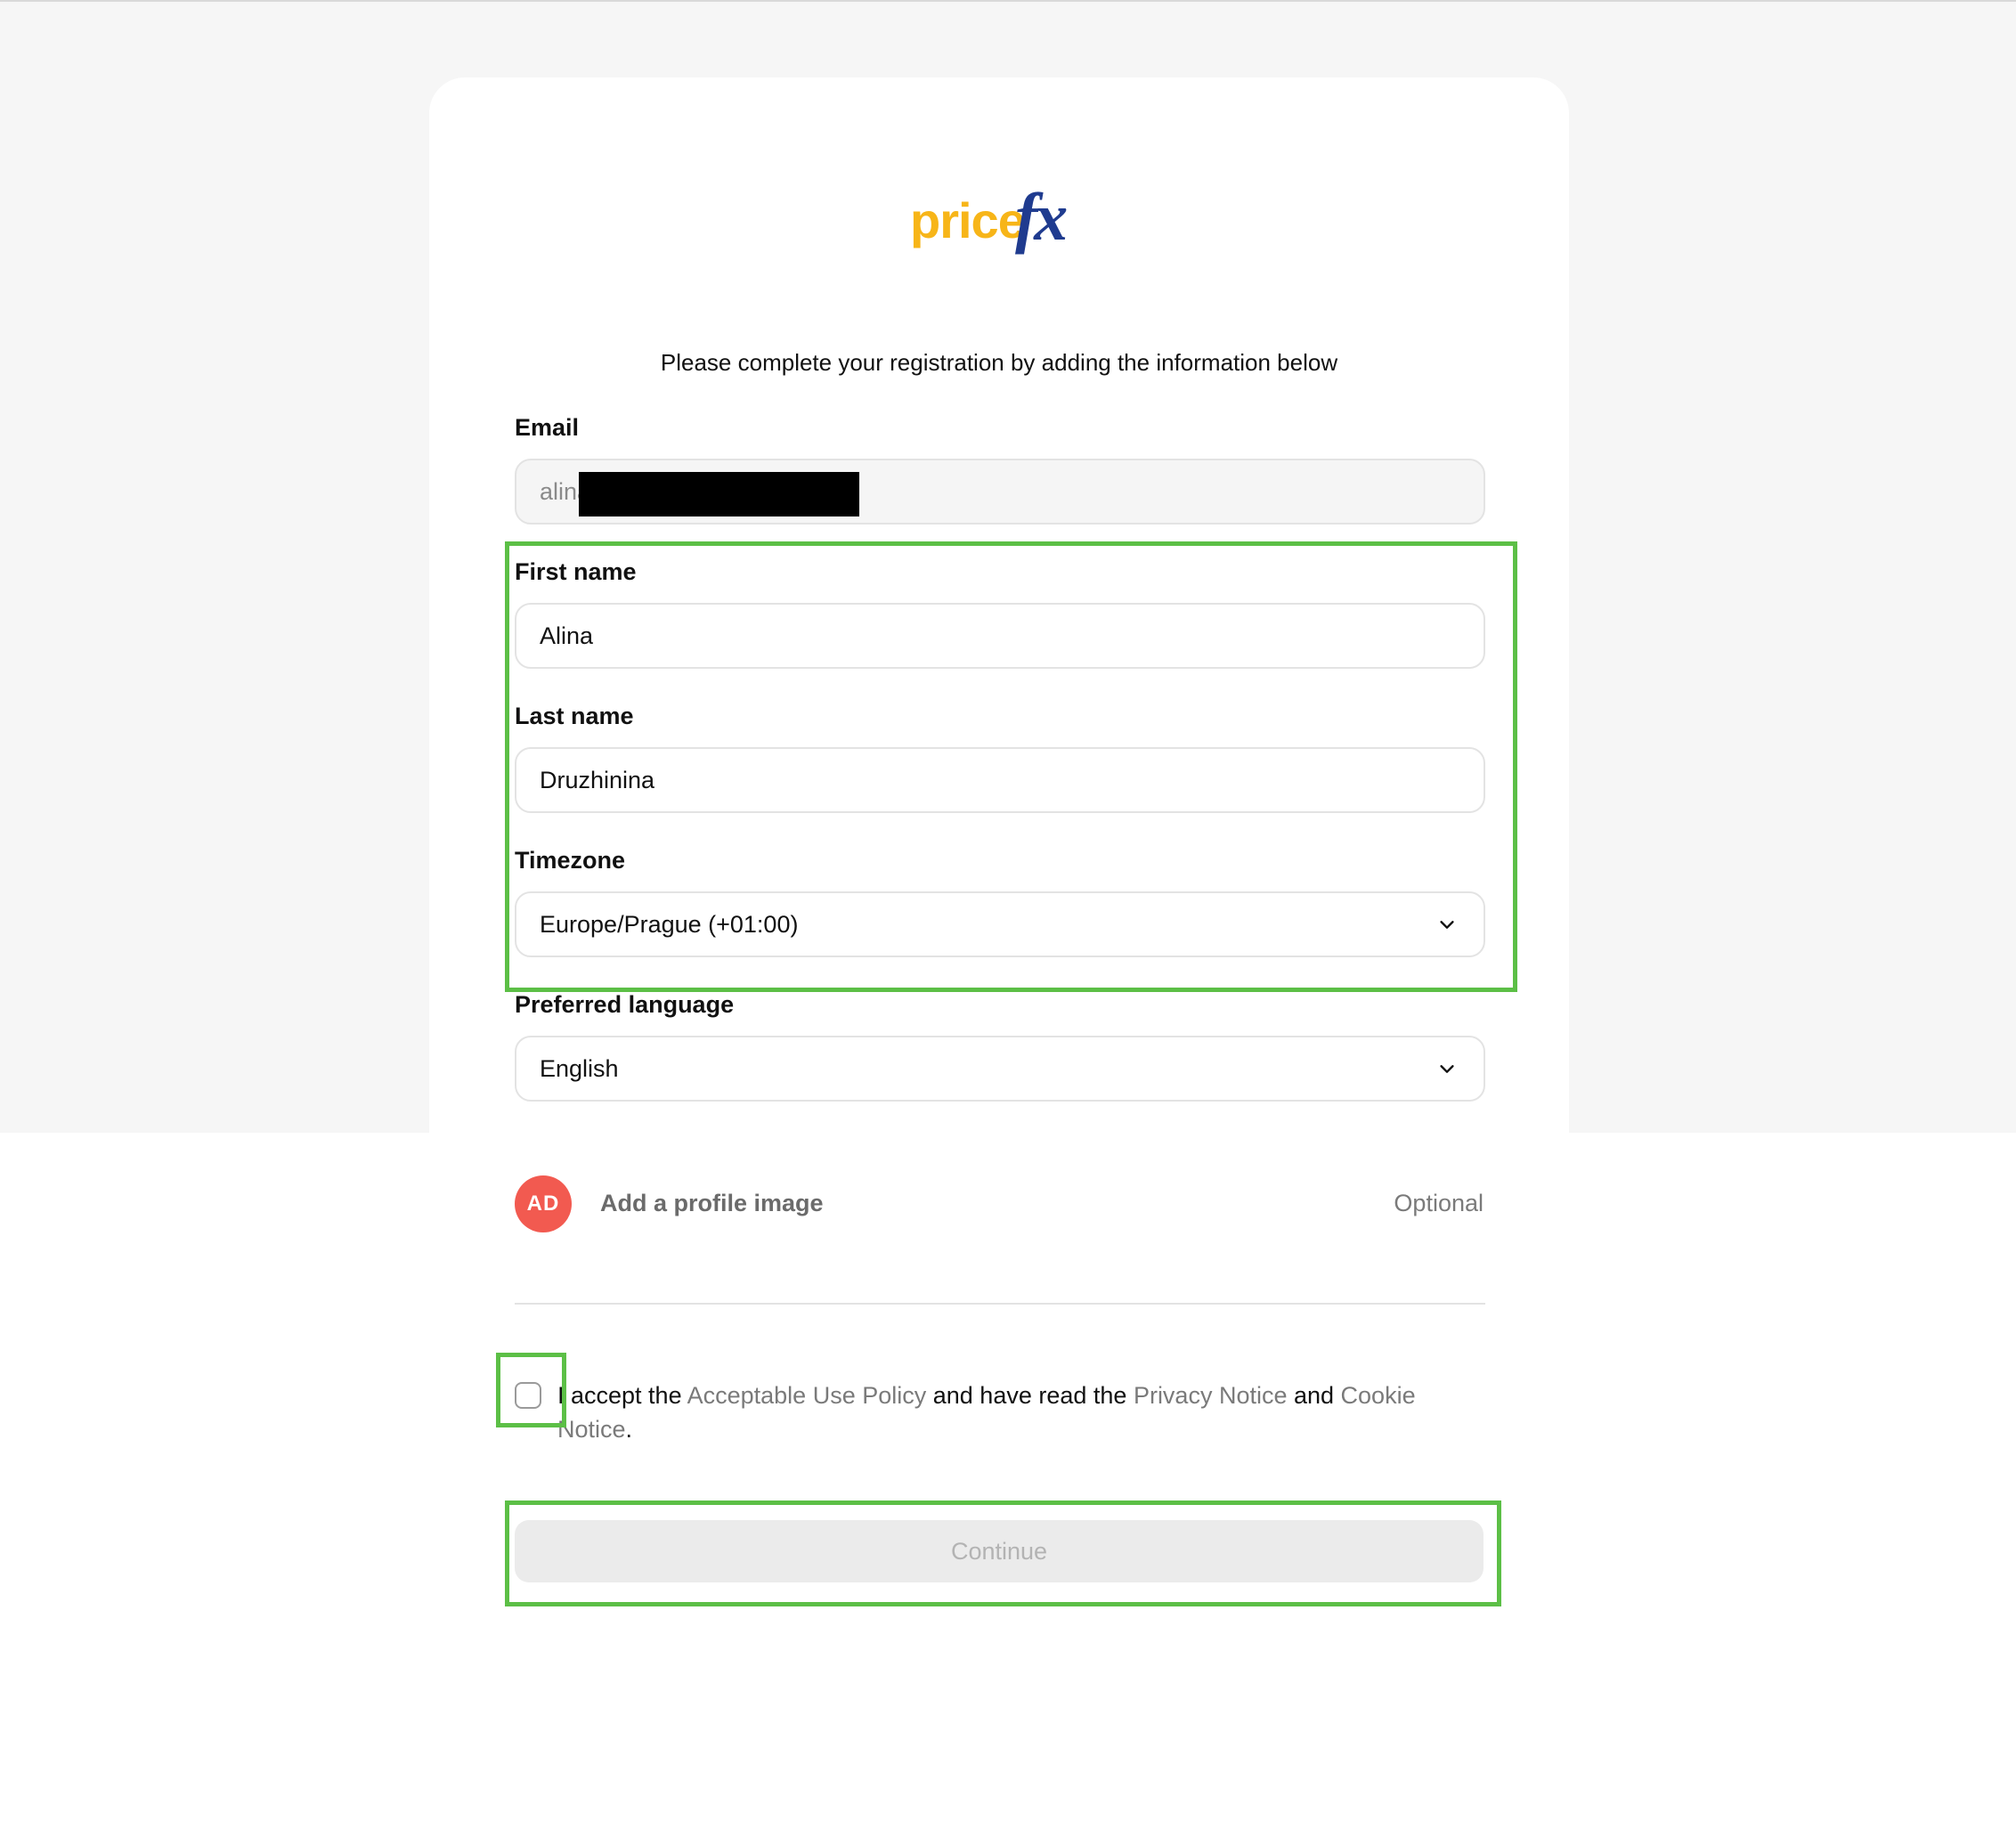 This screenshot has height=1838, width=2016. I want to click on first-name-value: Alina, so click(567, 635).